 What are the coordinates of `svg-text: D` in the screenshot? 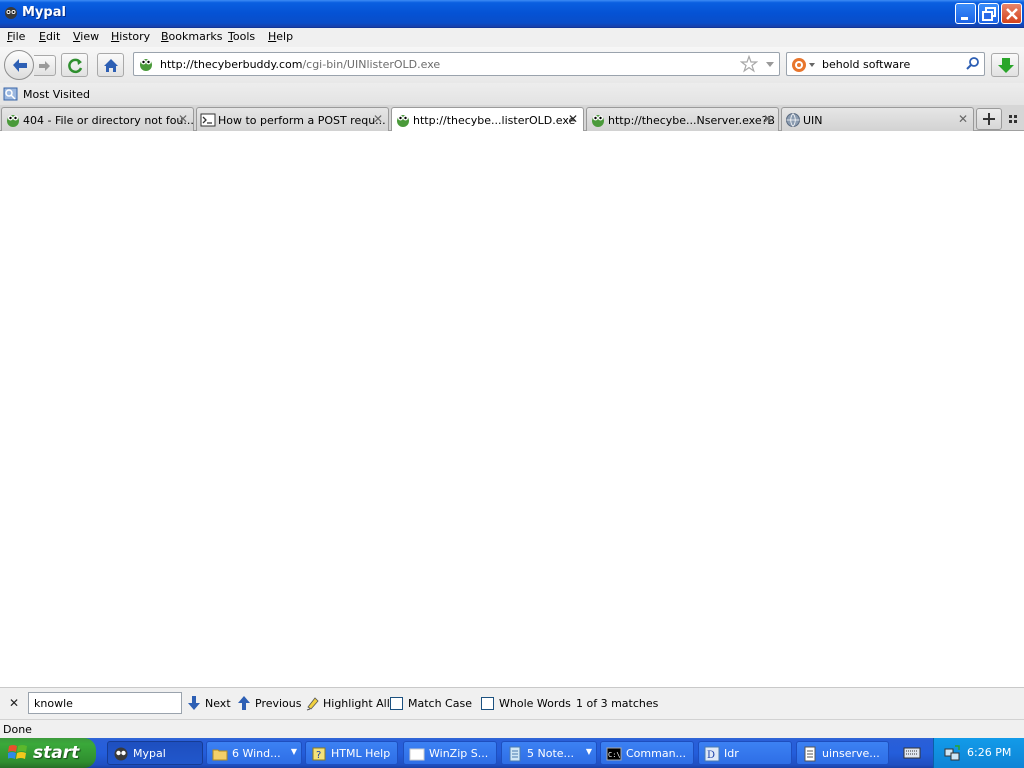 It's located at (711, 755).